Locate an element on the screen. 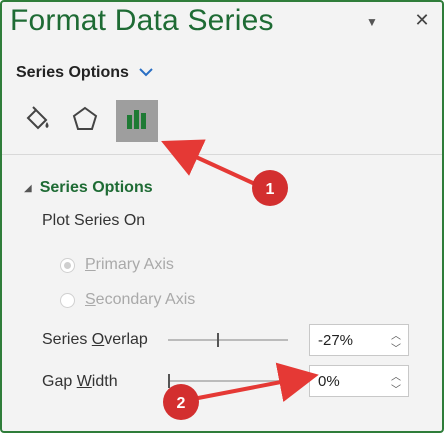  paint-bucket-icon is located at coordinates (37, 121).